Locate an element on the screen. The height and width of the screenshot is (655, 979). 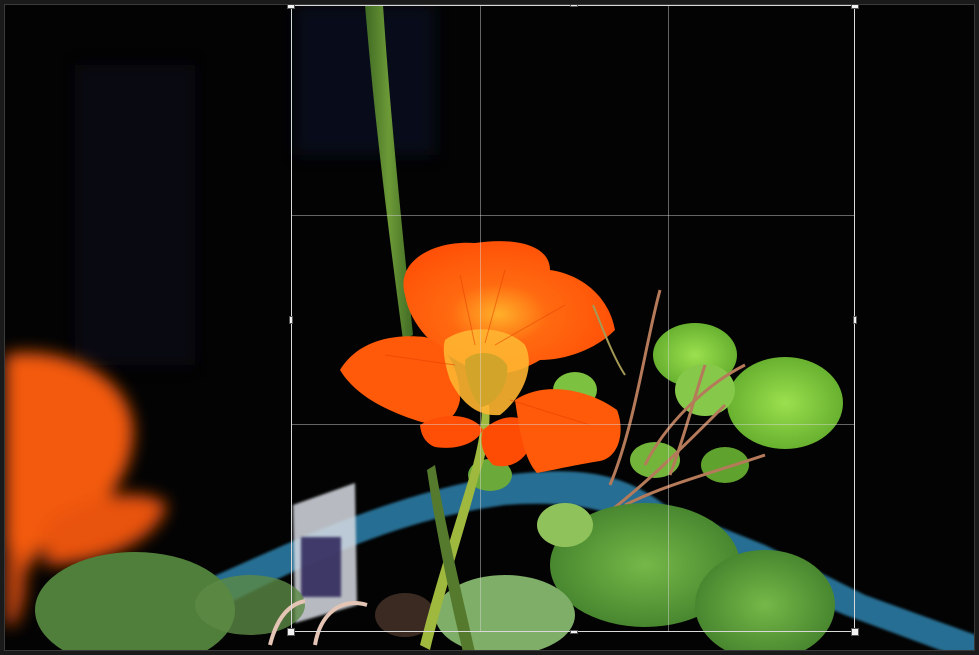
crop-handle-bottom-right is located at coordinates (855, 632).